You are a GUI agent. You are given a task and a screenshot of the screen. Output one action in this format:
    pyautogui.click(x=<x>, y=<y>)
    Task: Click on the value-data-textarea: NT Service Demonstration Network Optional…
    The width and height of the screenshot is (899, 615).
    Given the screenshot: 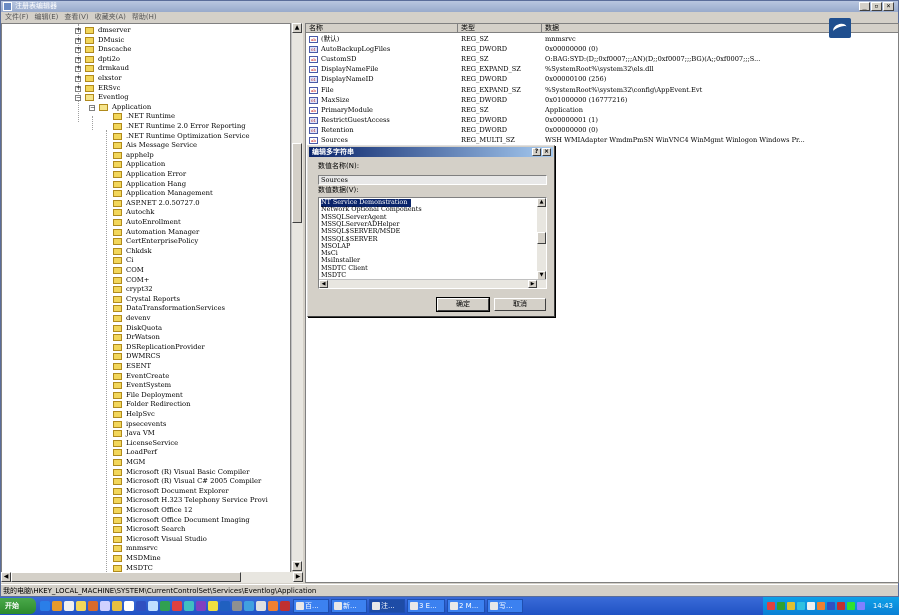 What is the action you would take?
    pyautogui.click(x=432, y=243)
    